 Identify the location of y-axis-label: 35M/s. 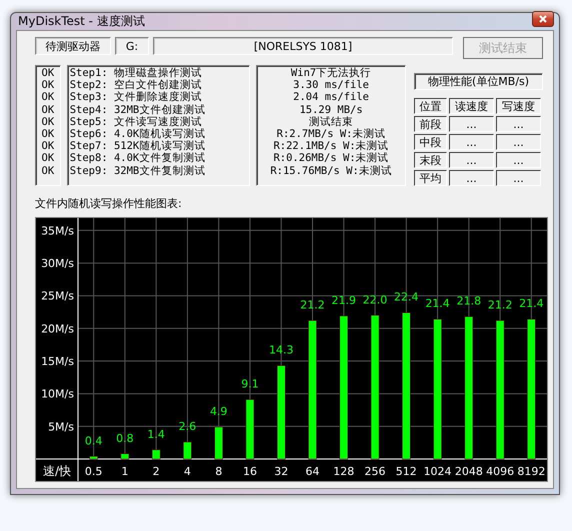
(57, 231).